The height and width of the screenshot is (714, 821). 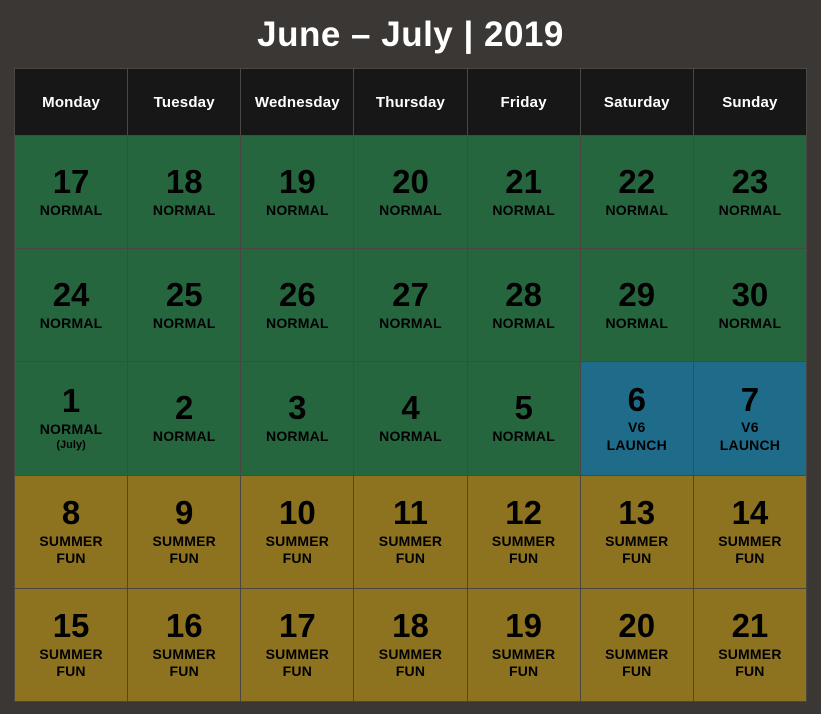 I want to click on calendar-day-cell: 20 NORMAL, so click(x=410, y=192).